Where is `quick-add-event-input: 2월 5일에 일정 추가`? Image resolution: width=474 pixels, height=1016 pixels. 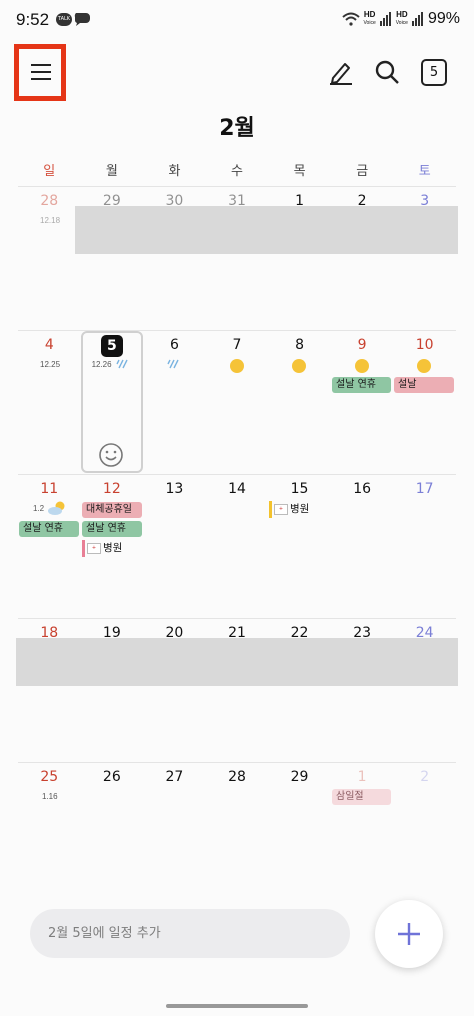
quick-add-event-input: 2월 5일에 일정 추가 is located at coordinates (190, 933).